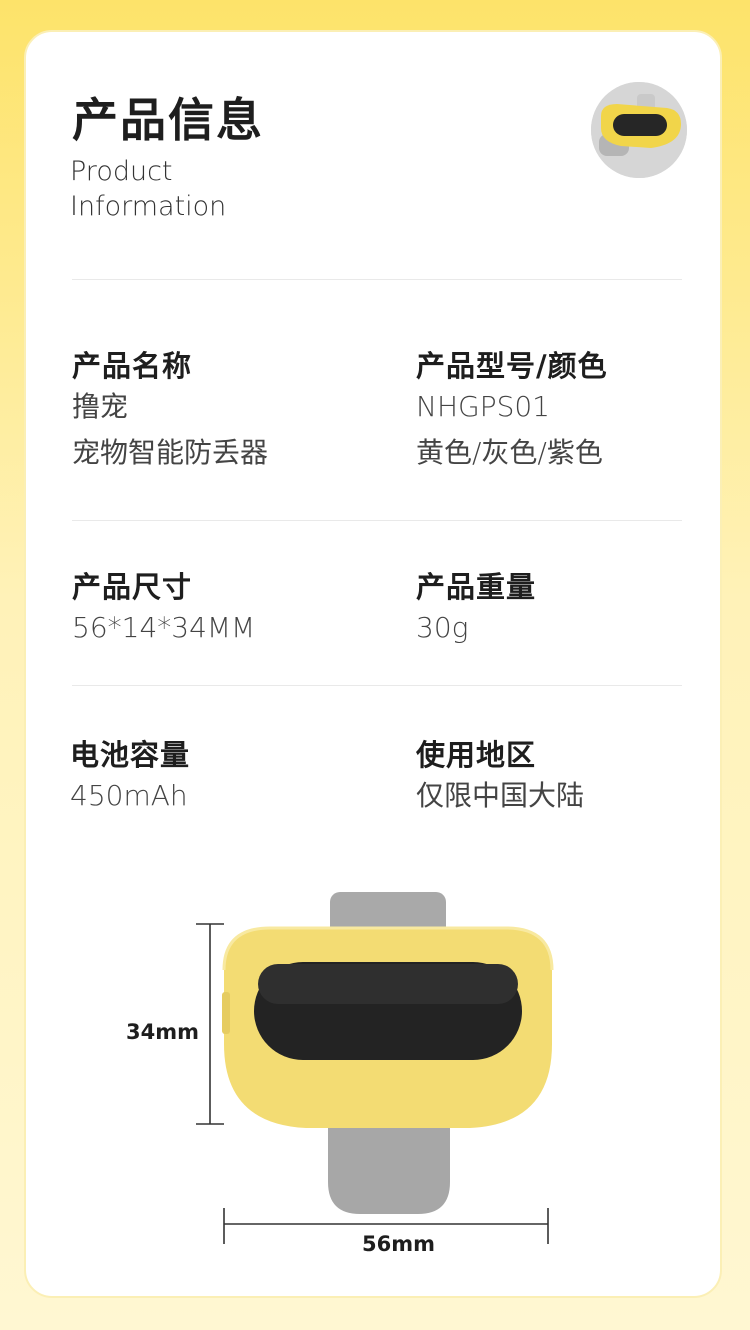 The height and width of the screenshot is (1330, 750). Describe the element at coordinates (500, 778) in the screenshot. I see `spec-region: 使用地区 仅限中国大陆` at that location.